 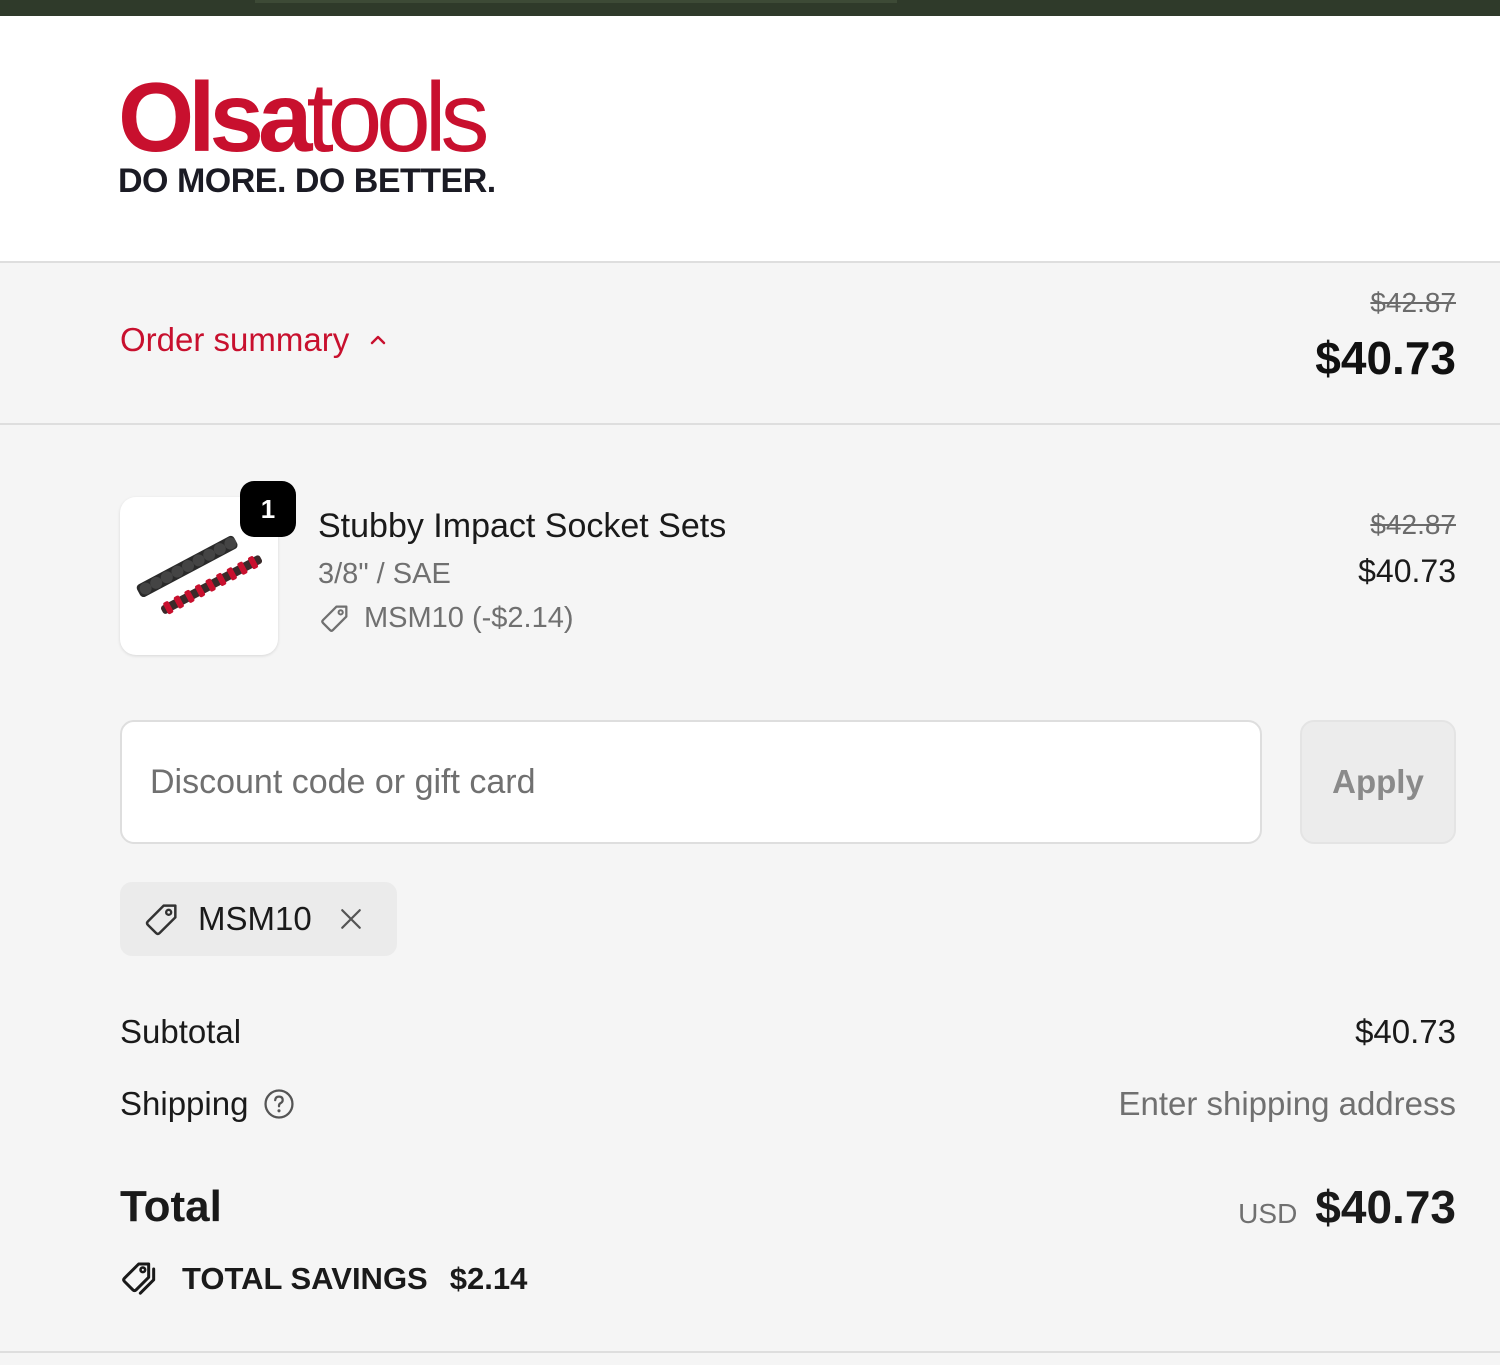 I want to click on discount-form: Apply, so click(x=788, y=782).